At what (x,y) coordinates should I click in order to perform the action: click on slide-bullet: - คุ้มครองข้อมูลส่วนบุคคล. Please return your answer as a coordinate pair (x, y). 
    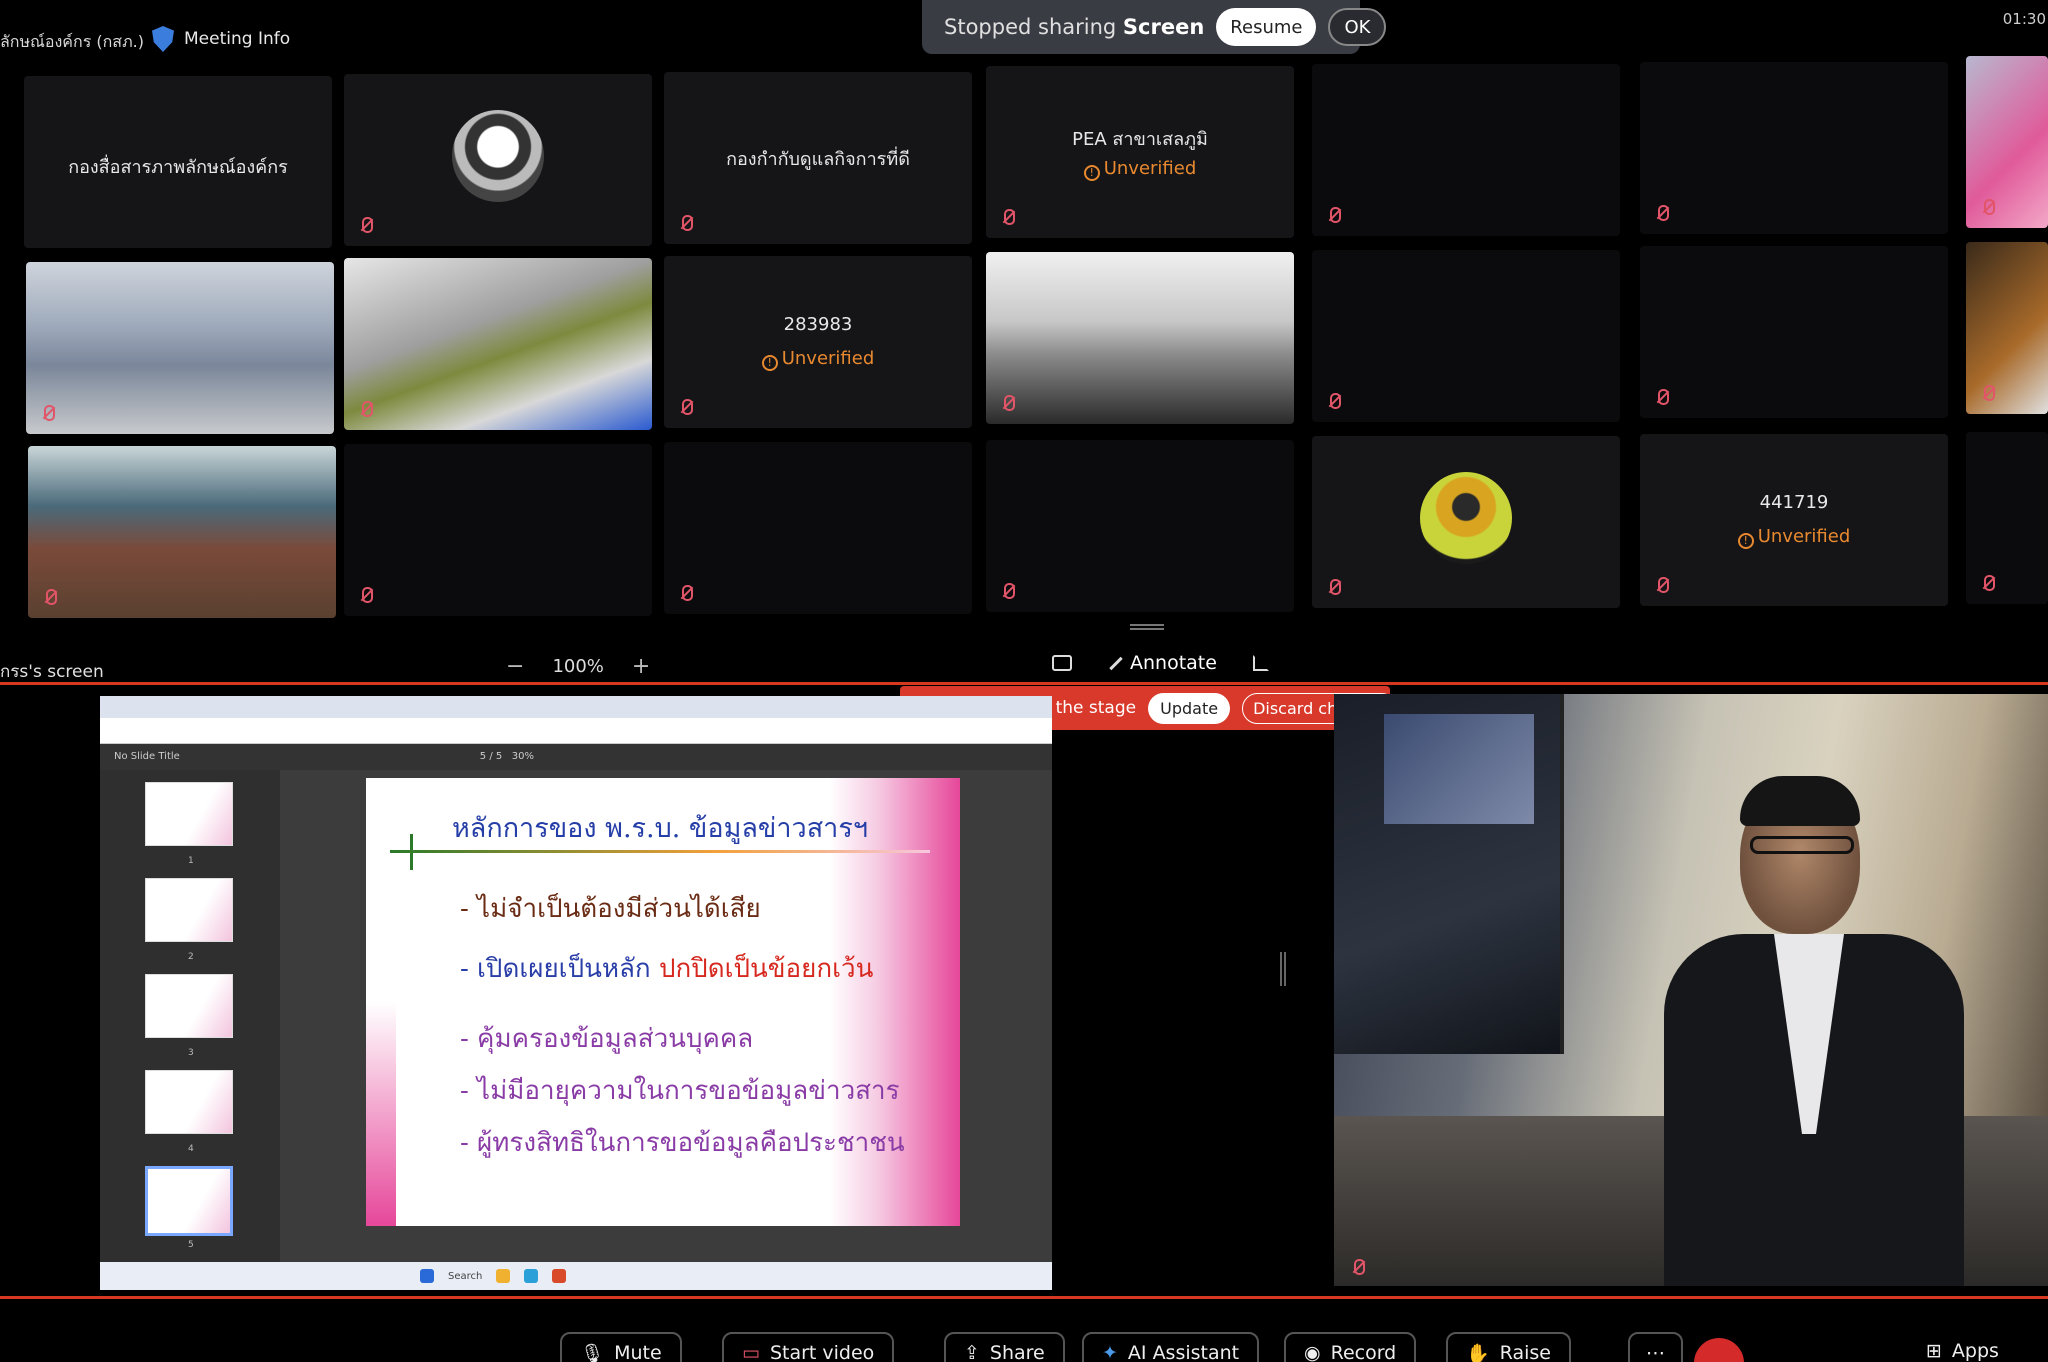
    Looking at the image, I should click on (607, 1039).